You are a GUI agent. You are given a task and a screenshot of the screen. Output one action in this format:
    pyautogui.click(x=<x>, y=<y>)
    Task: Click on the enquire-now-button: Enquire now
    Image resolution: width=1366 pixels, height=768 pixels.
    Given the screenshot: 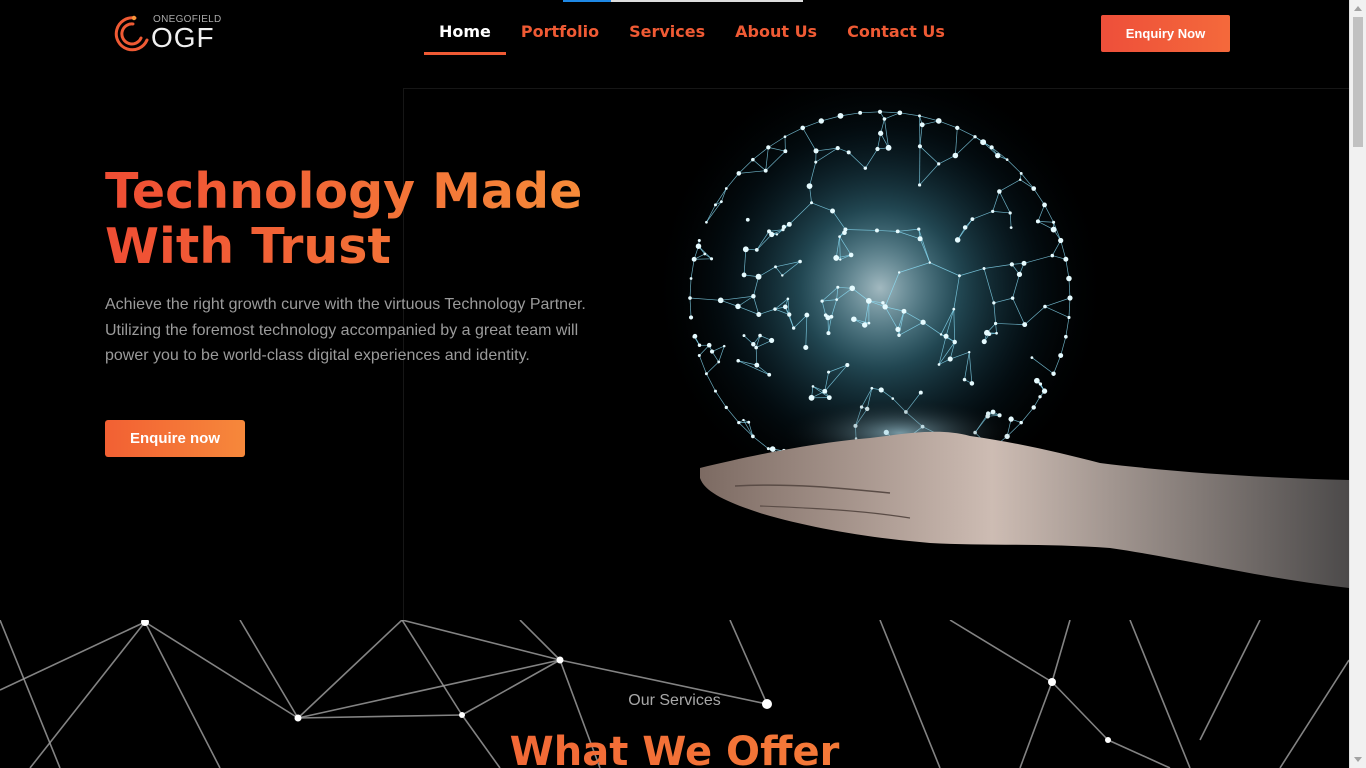 What is the action you would take?
    pyautogui.click(x=175, y=438)
    